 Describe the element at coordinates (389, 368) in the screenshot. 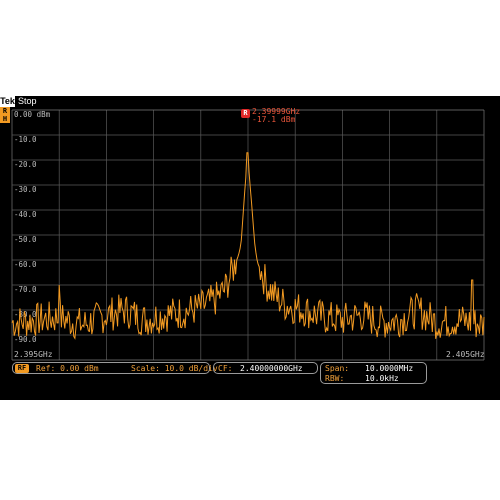

I see `span-value: 10.0000MHz` at that location.